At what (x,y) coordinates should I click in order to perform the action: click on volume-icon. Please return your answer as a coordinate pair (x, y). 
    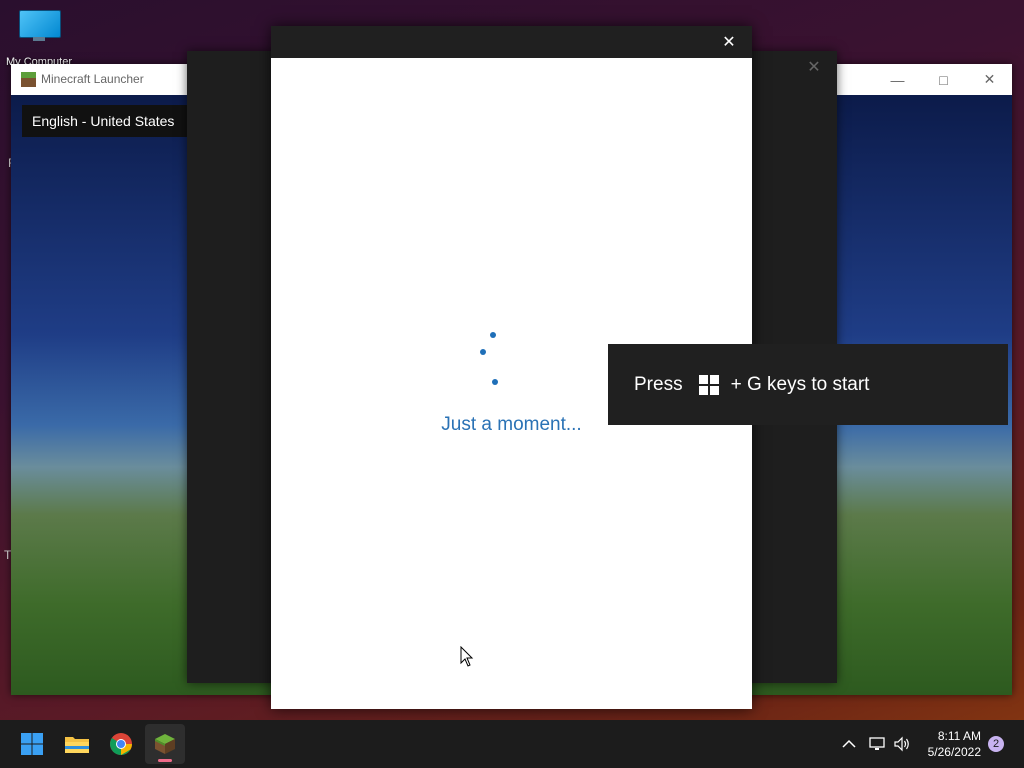
    Looking at the image, I should click on (901, 744).